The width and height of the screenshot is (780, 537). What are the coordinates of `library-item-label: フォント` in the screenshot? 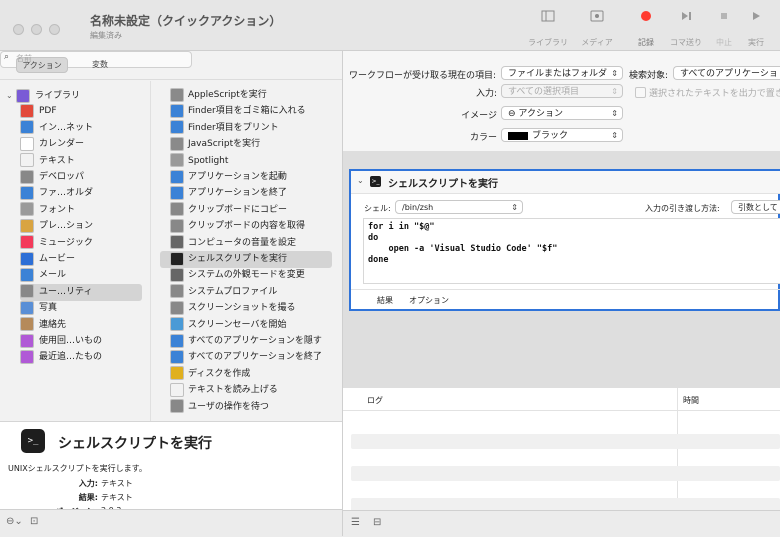 It's located at (57, 209).